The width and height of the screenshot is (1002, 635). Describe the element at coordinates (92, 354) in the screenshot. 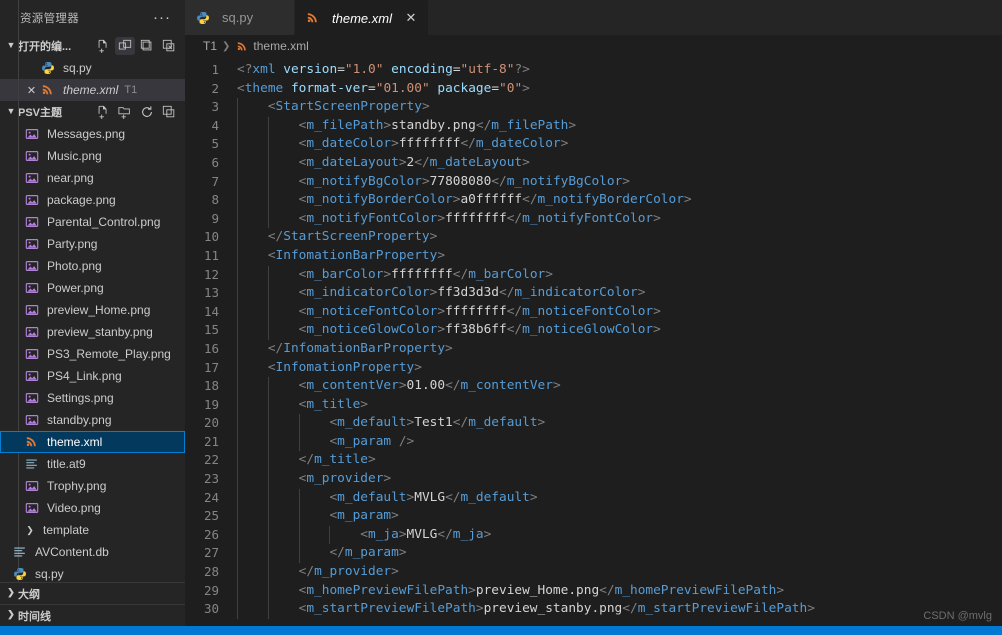

I see `file-tree-item: PS3_Remote_Play.png` at that location.